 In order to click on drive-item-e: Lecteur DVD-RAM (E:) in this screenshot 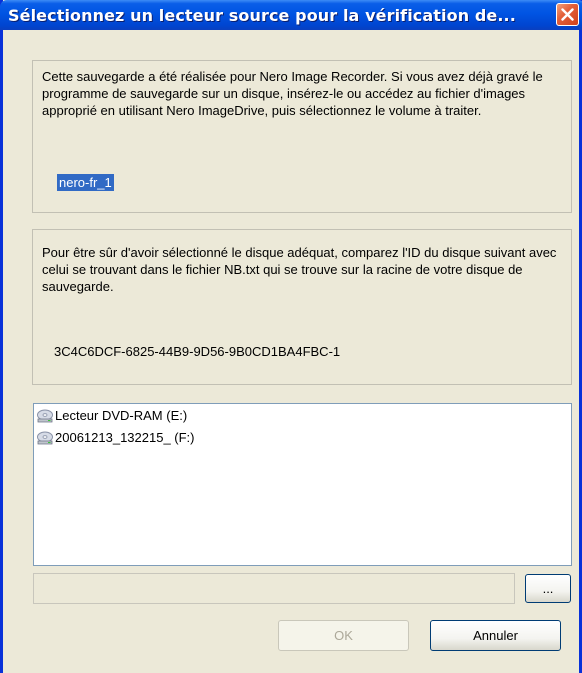, I will do `click(111, 416)`.